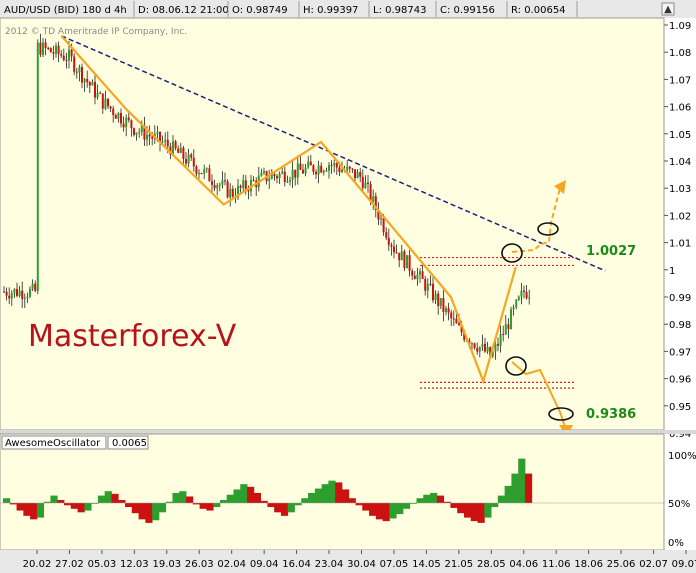 Image resolution: width=696 pixels, height=573 pixels. What do you see at coordinates (523, 564) in the screenshot?
I see `x-tick-label: 04.06` at bounding box center [523, 564].